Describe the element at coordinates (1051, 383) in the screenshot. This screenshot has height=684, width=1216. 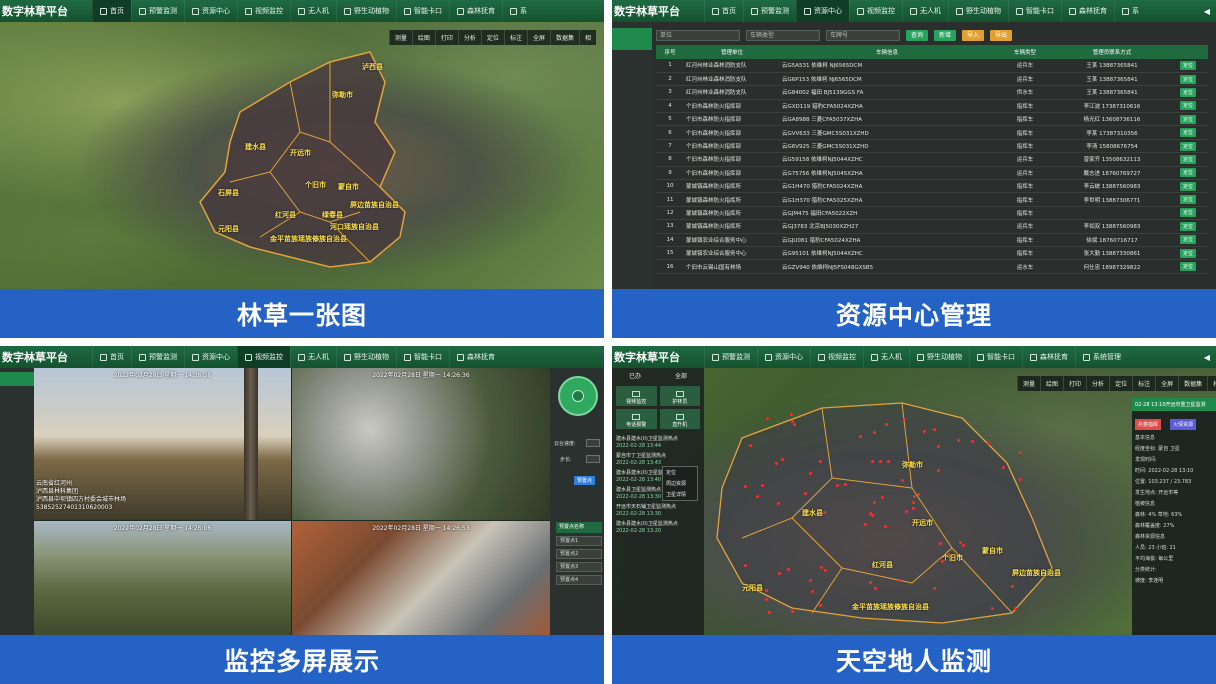
I see `tool-draw: 绘图` at that location.